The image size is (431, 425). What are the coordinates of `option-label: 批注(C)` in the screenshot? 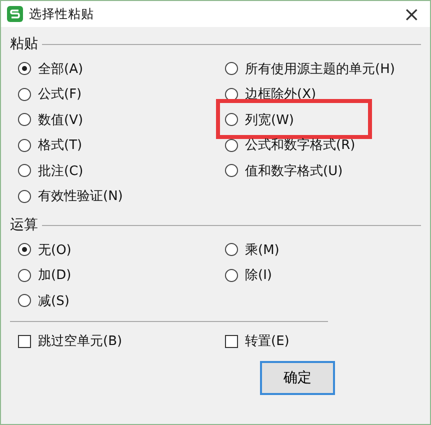 It's located at (61, 171).